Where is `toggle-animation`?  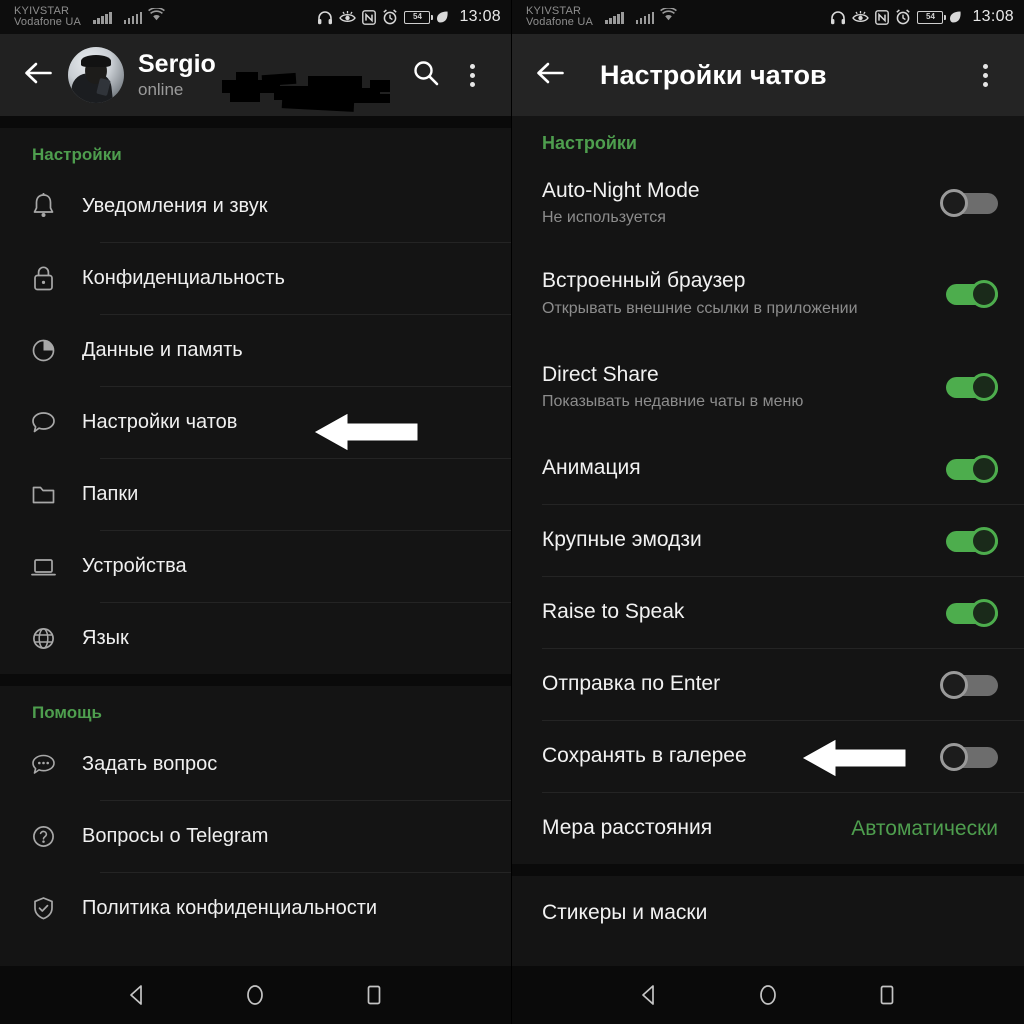 toggle-animation is located at coordinates (969, 468).